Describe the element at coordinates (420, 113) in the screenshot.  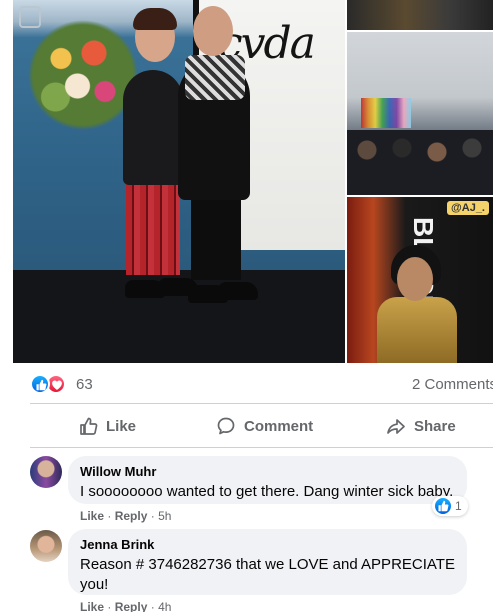
I see `photo-mid-right` at that location.